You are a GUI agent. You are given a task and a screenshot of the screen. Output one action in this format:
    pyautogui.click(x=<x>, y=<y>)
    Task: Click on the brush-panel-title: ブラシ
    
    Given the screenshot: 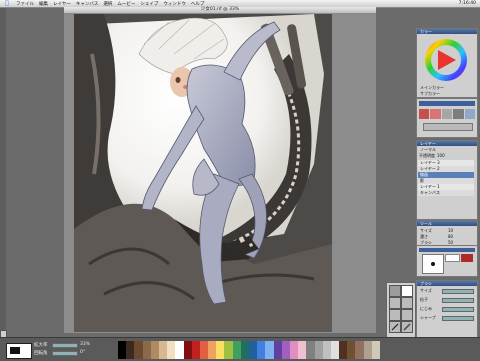 What is the action you would take?
    pyautogui.click(x=447, y=283)
    